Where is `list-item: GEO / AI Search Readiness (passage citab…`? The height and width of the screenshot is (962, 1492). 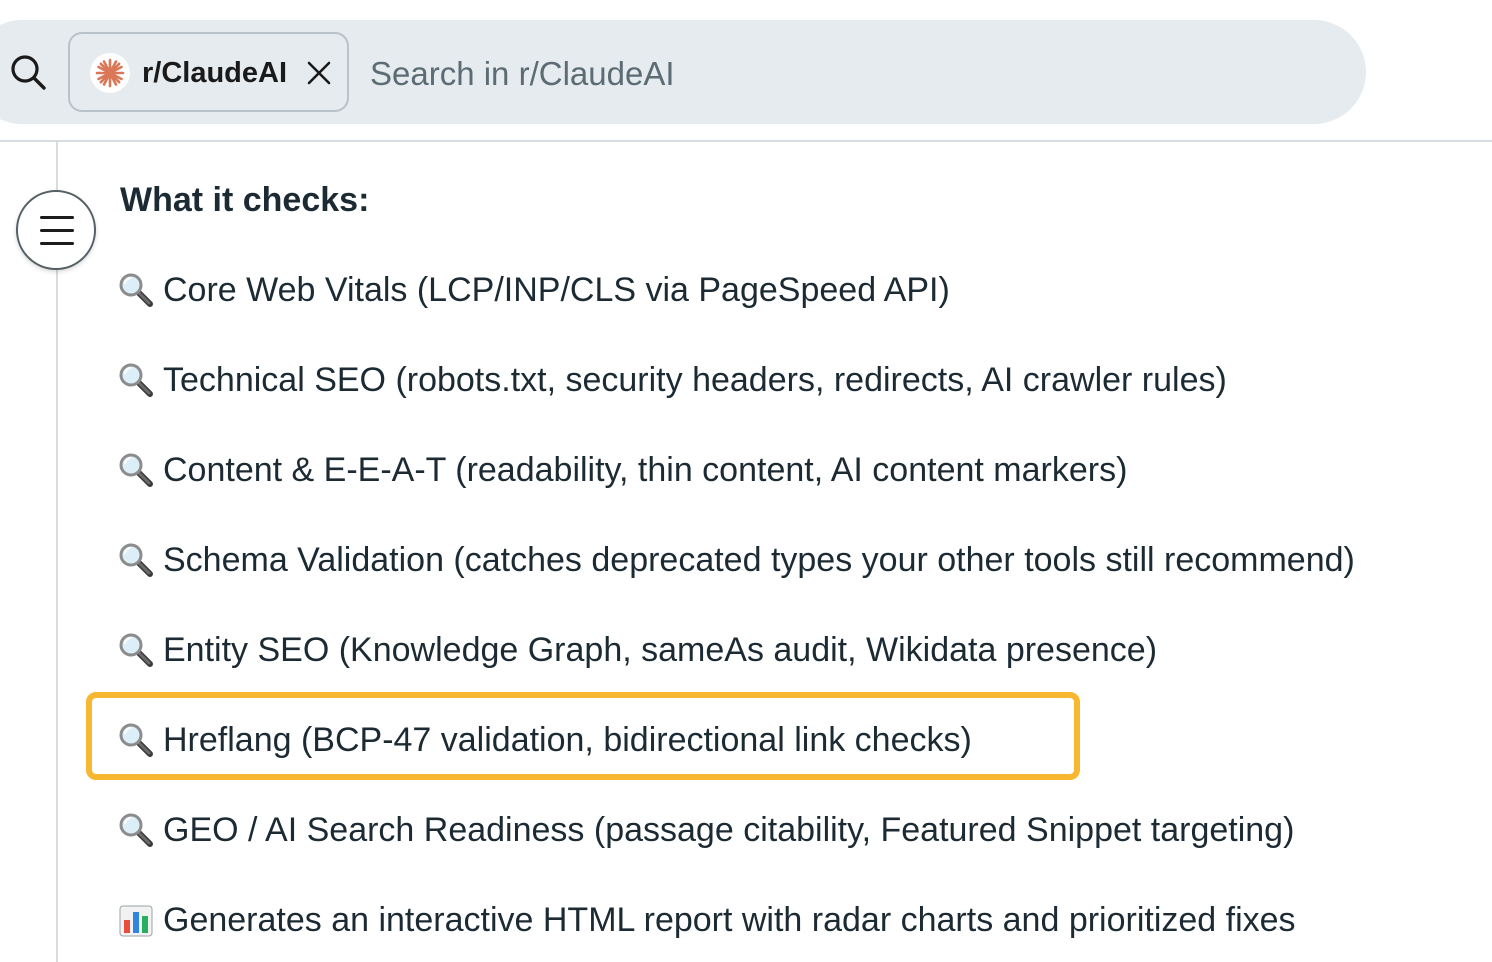 list-item: GEO / AI Search Readiness (passage citab… is located at coordinates (706, 830).